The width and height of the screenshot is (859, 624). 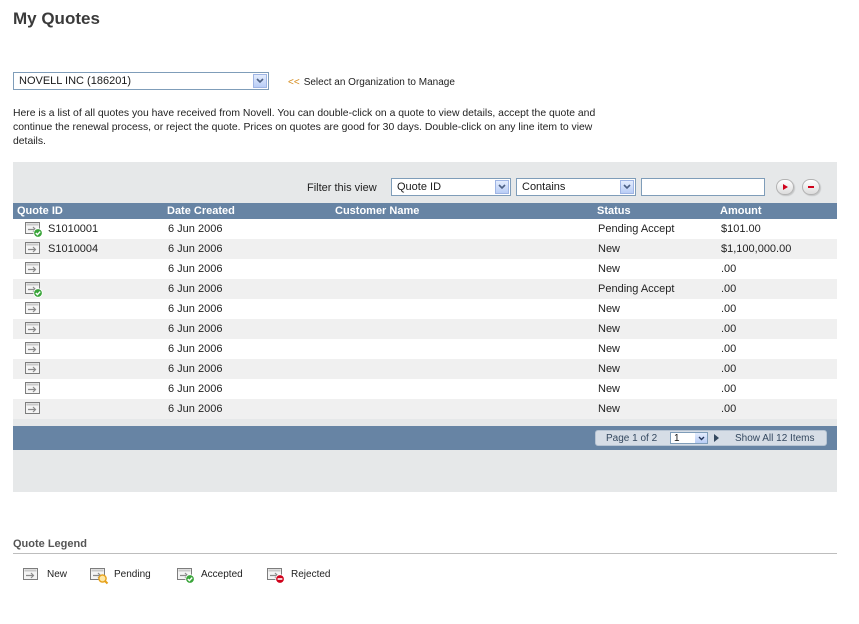 I want to click on column-header-status: Status, so click(x=614, y=211).